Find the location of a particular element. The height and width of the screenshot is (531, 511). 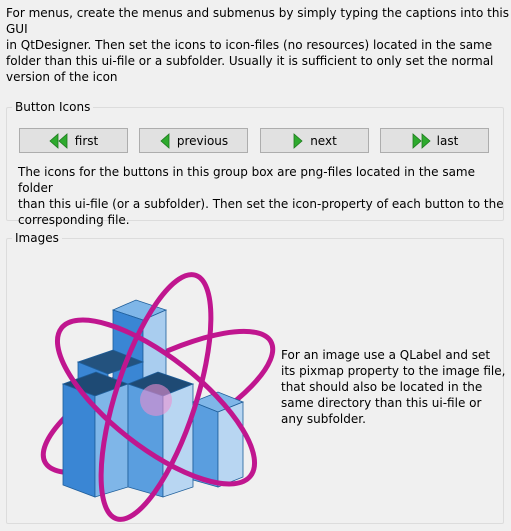

description-line: any subfolder. is located at coordinates (323, 419).